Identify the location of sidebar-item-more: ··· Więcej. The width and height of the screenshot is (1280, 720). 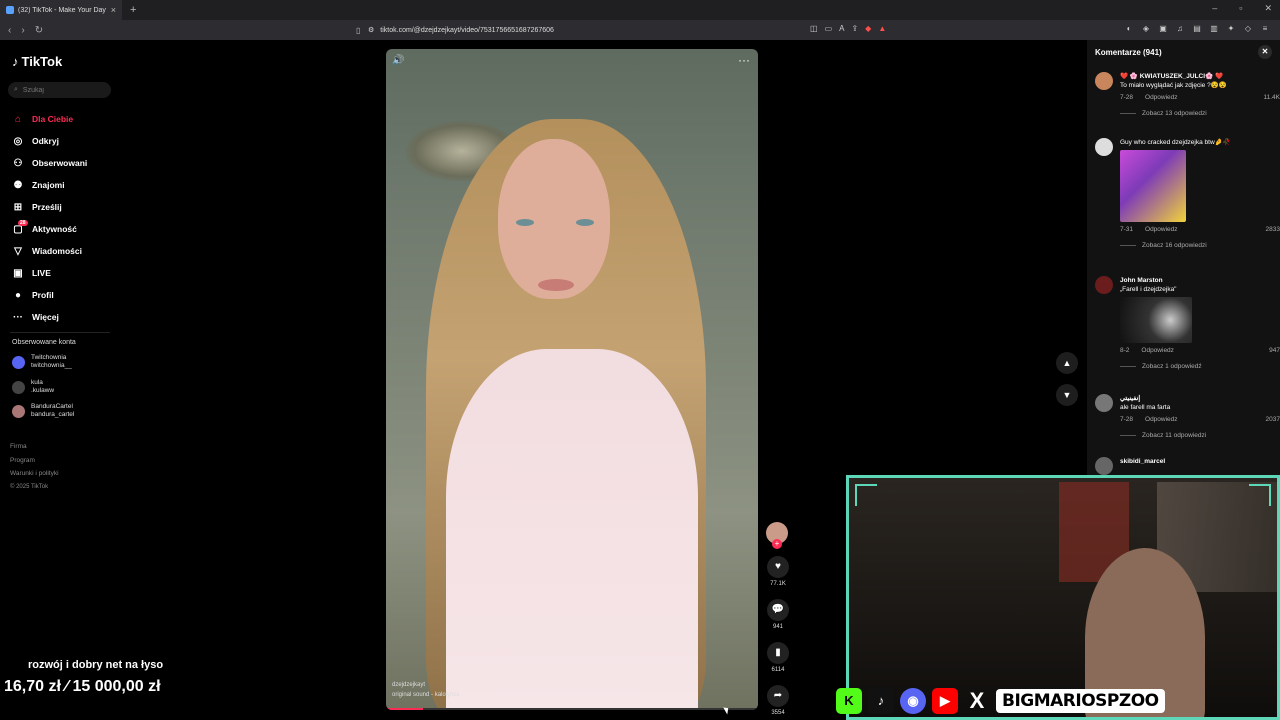
(49, 317).